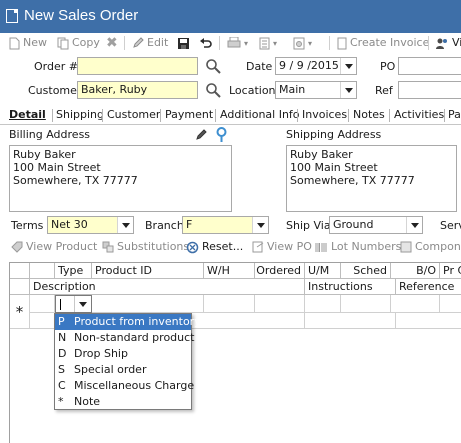 The image size is (461, 443). I want to click on tab-shipping: Shipping, so click(80, 114).